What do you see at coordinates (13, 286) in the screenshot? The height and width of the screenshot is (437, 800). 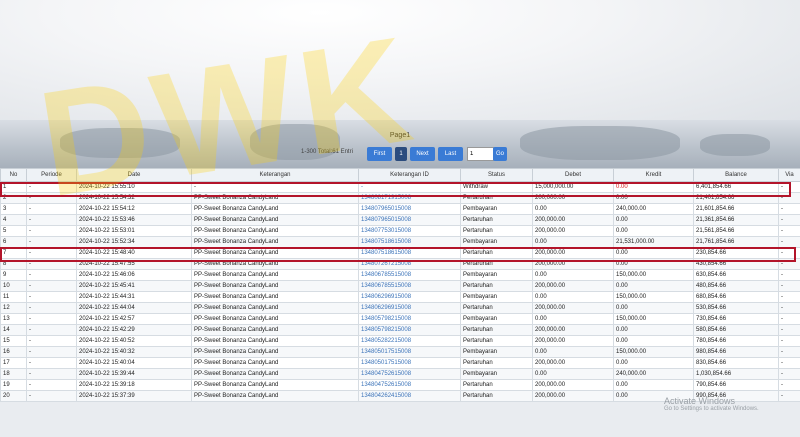 I see `cell-no: 10` at bounding box center [13, 286].